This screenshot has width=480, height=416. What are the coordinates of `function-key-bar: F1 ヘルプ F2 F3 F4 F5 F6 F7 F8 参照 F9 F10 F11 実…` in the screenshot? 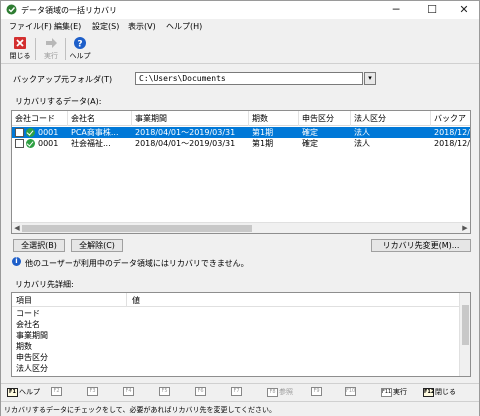 It's located at (240, 391).